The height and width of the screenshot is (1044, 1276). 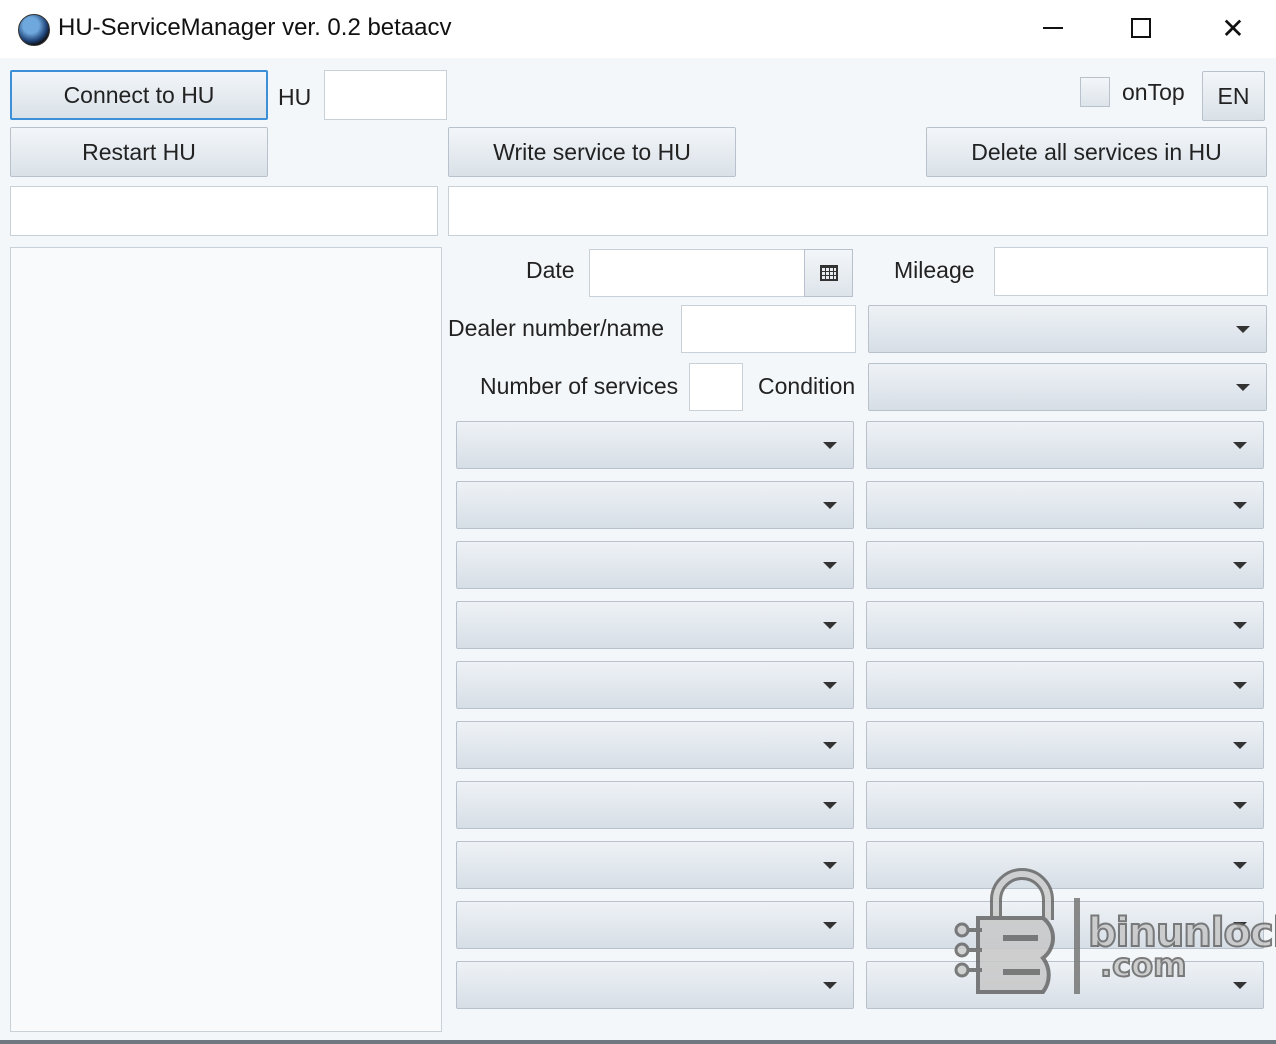 I want to click on maximize-button, so click(x=1141, y=28).